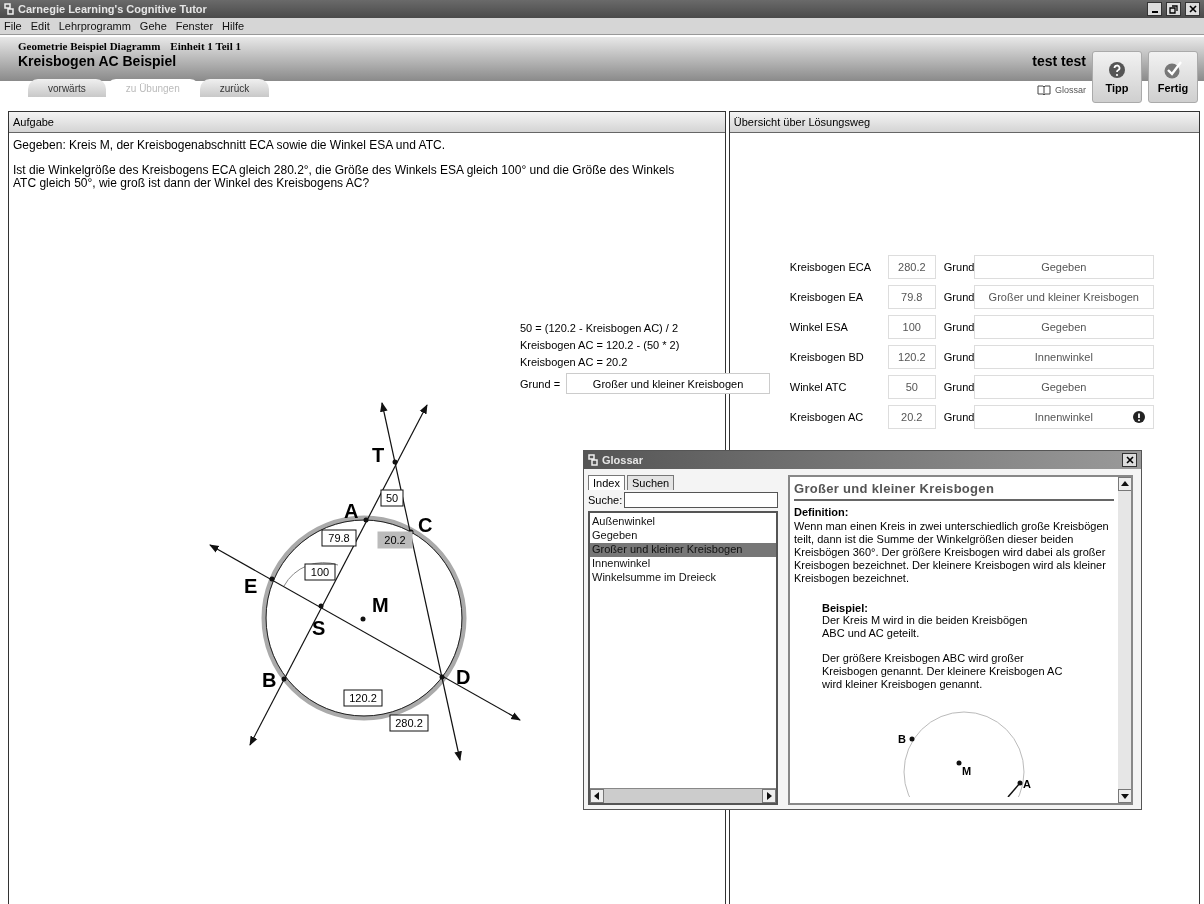 This screenshot has height=904, width=1204. I want to click on unit-title: Einheit 1 Teil 1, so click(205, 46).